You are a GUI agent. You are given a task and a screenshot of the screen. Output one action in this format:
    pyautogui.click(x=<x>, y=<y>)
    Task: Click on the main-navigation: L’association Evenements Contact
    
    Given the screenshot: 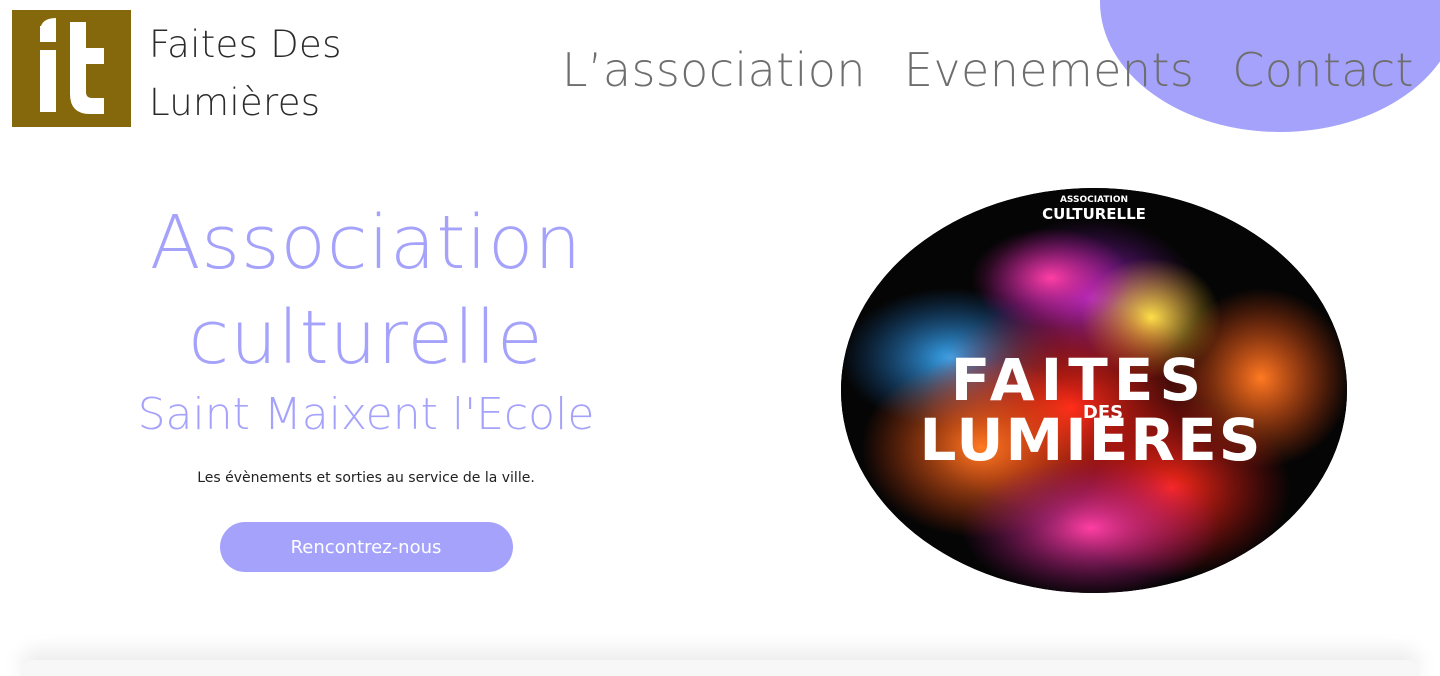 What is the action you would take?
    pyautogui.click(x=988, y=70)
    